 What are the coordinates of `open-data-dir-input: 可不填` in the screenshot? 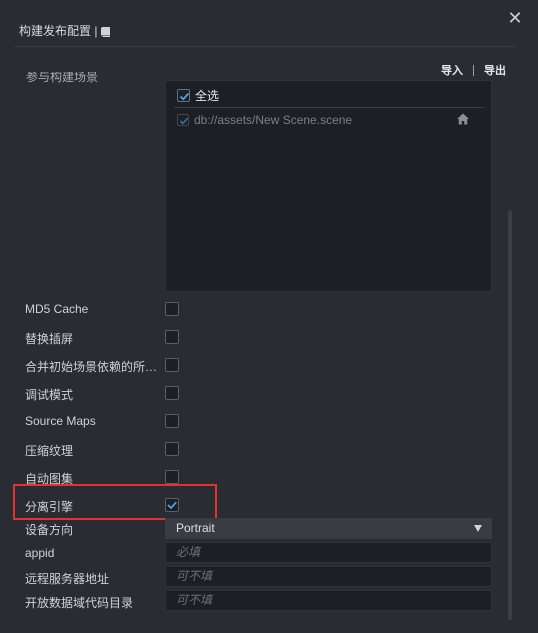 It's located at (328, 600).